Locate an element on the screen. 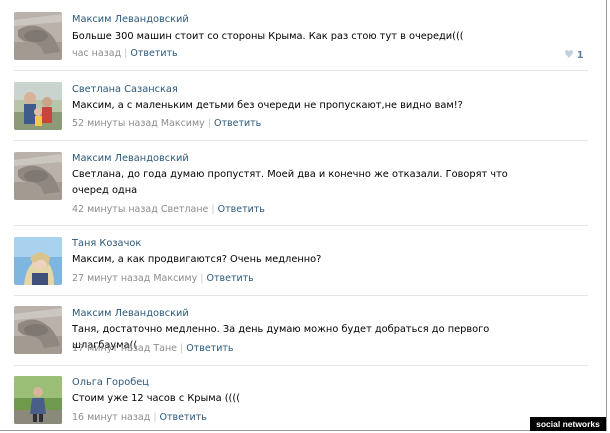 Image resolution: width=610 pixels, height=433 pixels. comment-meta: 17 минут назад Тане | Ответить is located at coordinates (153, 348).